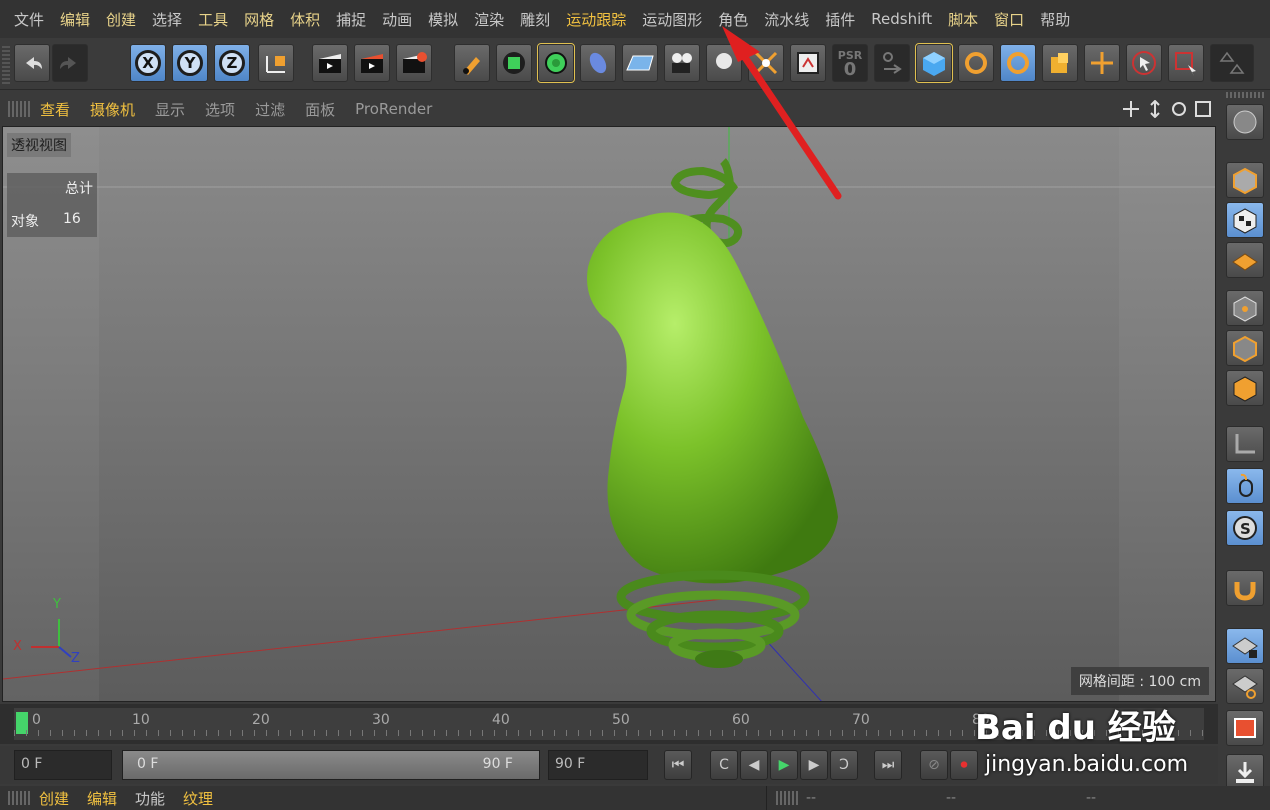 This screenshot has height=810, width=1270. I want to click on play-button: ▶, so click(784, 765).